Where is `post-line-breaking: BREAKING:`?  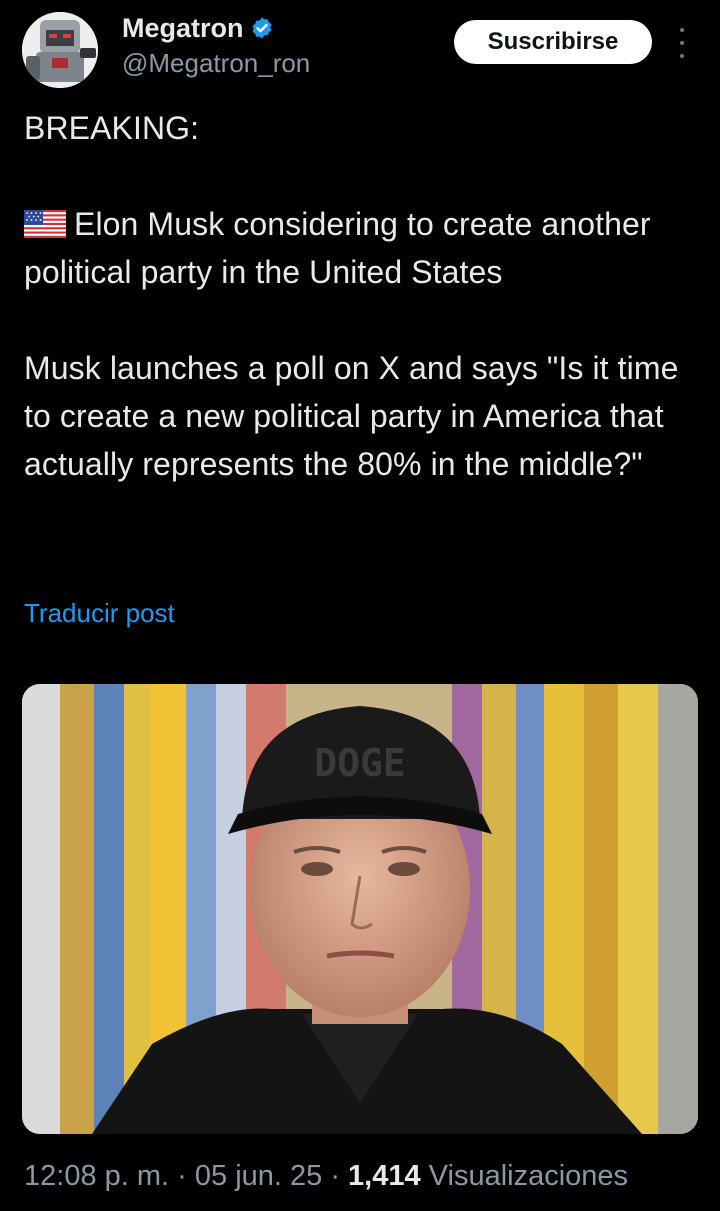 post-line-breaking: BREAKING: is located at coordinates (112, 128).